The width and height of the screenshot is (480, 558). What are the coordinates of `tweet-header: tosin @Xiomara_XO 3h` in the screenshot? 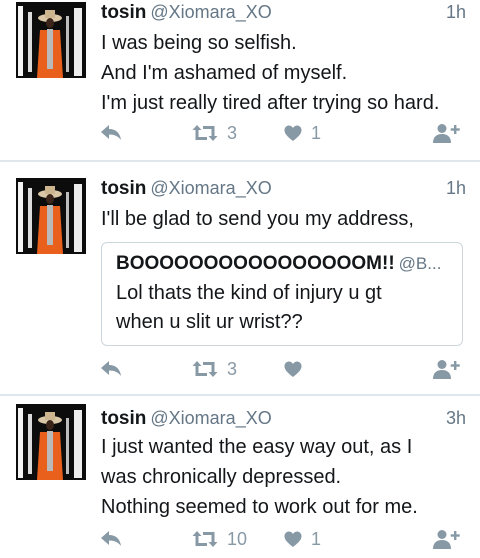 It's located at (283, 421).